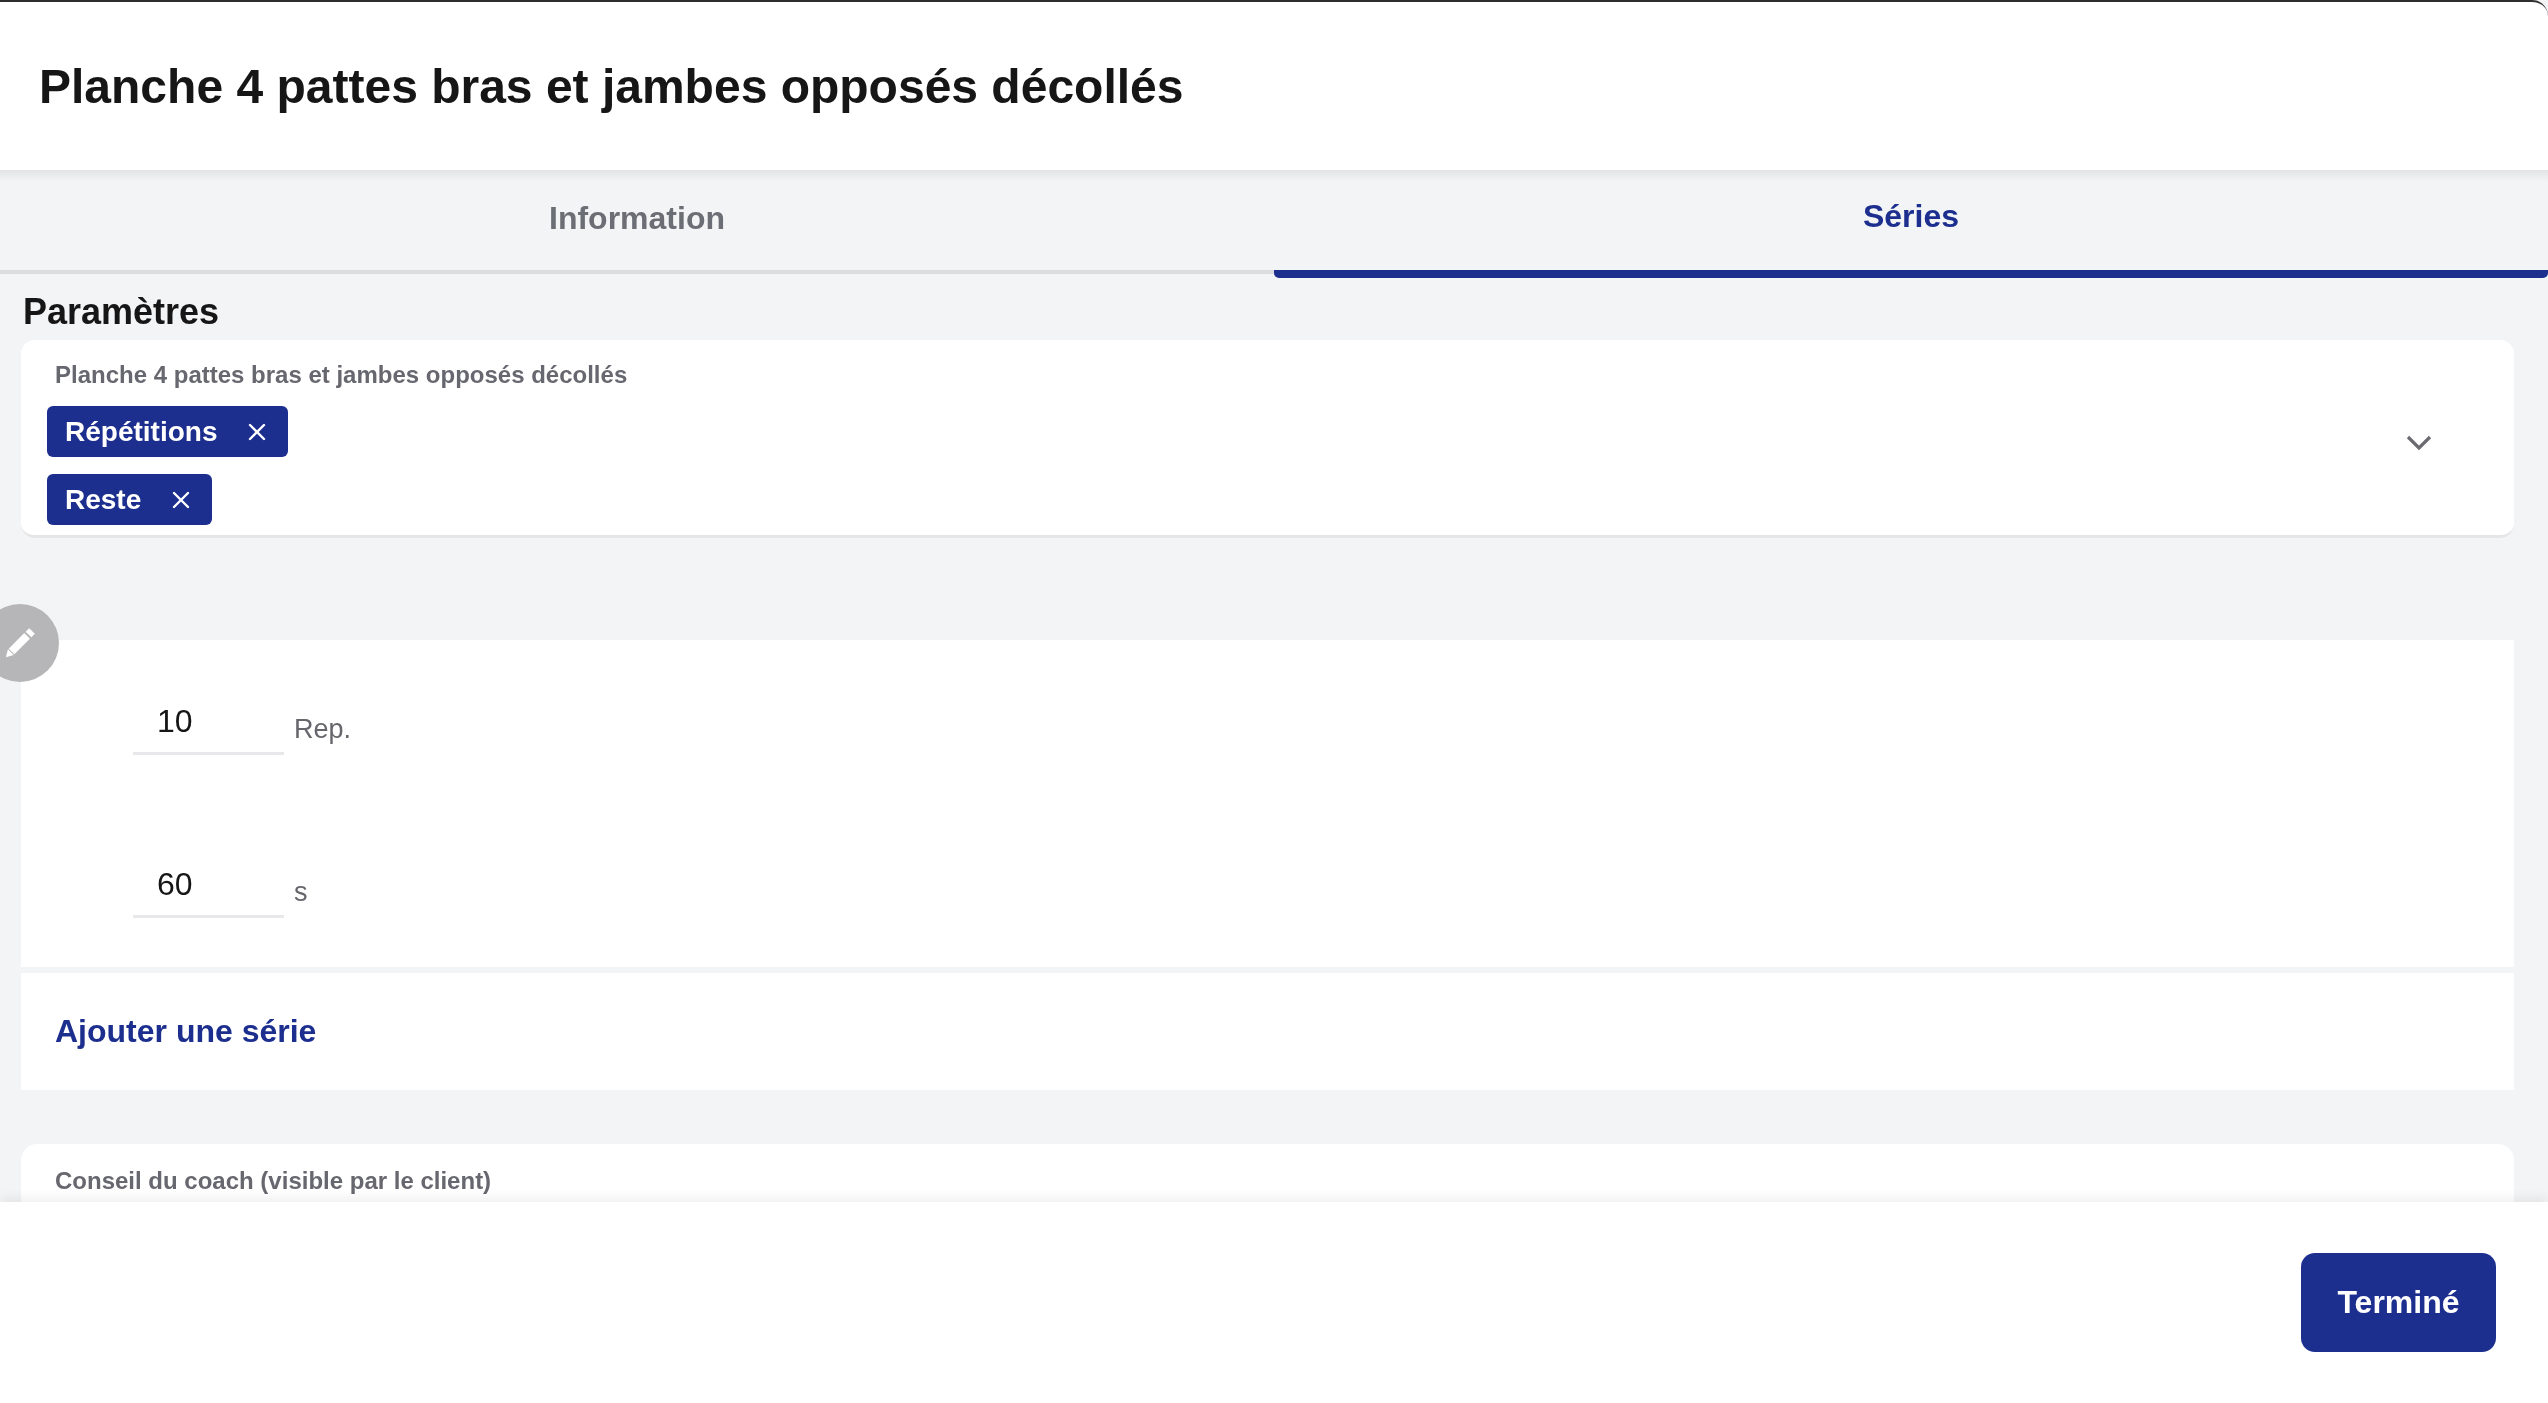 The height and width of the screenshot is (1403, 2548). What do you see at coordinates (103, 499) in the screenshot?
I see `chip-label: Reste` at bounding box center [103, 499].